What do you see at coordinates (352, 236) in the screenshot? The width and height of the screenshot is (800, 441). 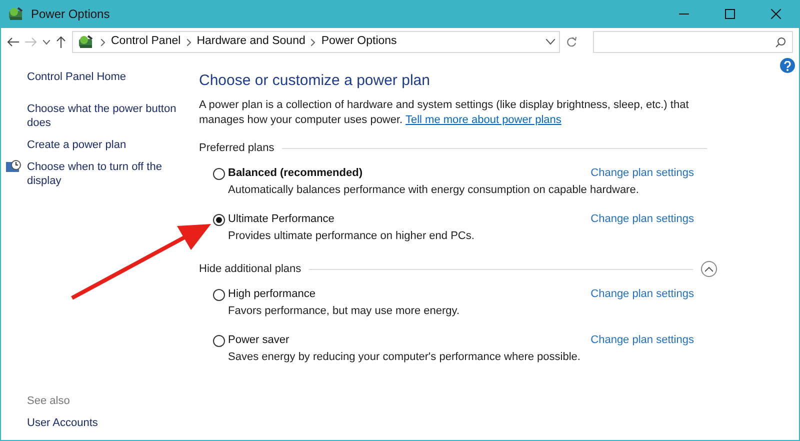 I see `plan-description: Provides ultimate performance on higher end PCs.` at bounding box center [352, 236].